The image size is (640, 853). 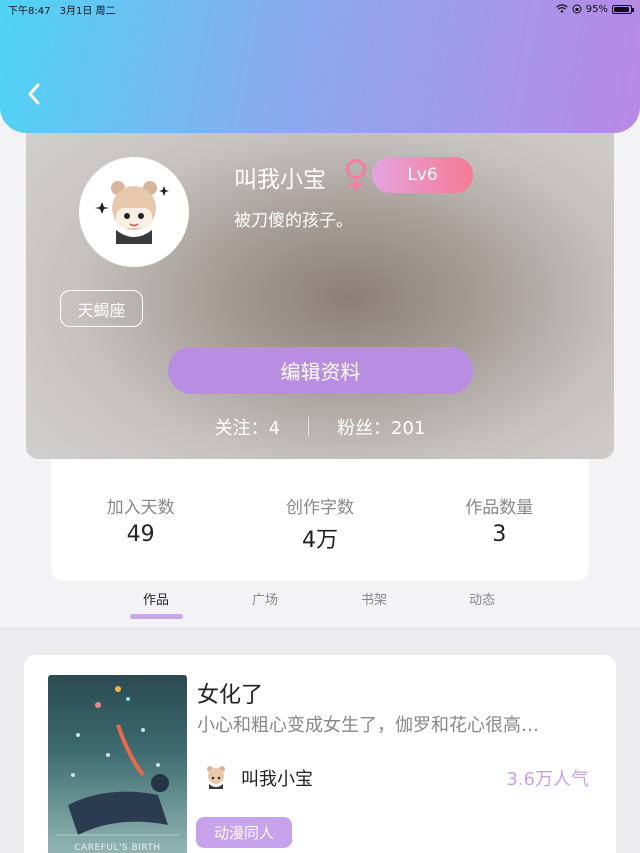 I want to click on author-avatar-illustration, so click(x=216, y=777).